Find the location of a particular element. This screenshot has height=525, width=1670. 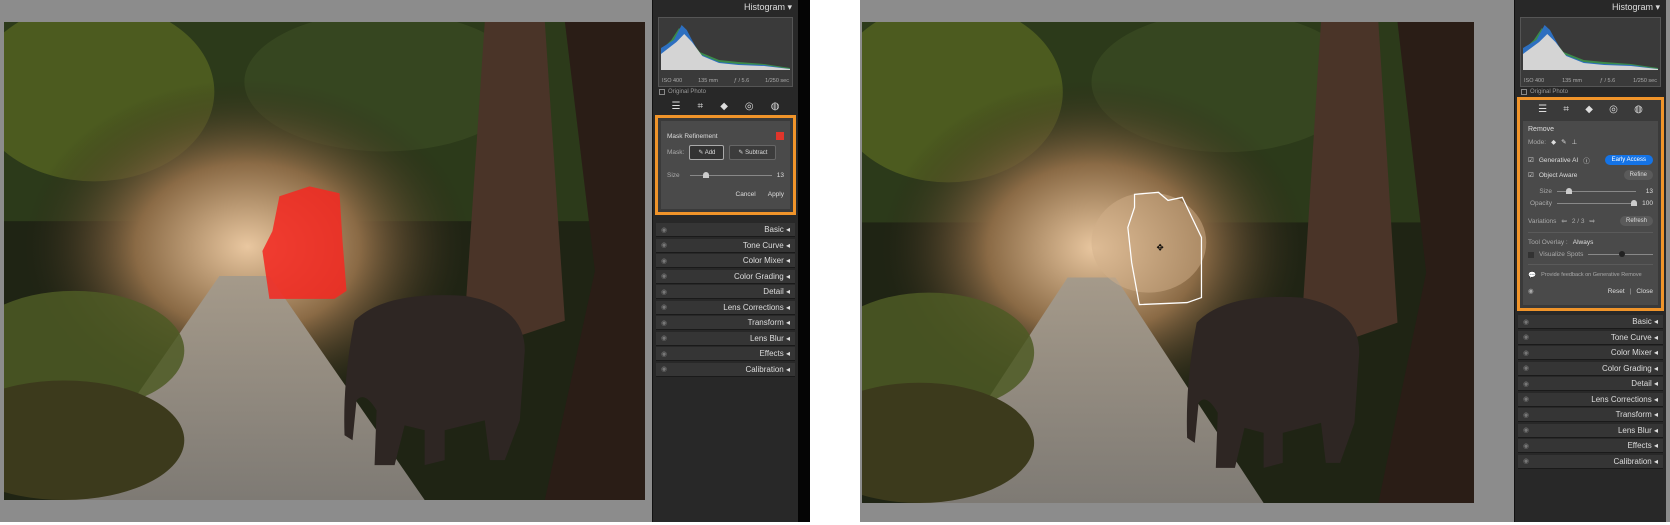

overlay-color-swatch is located at coordinates (780, 136).